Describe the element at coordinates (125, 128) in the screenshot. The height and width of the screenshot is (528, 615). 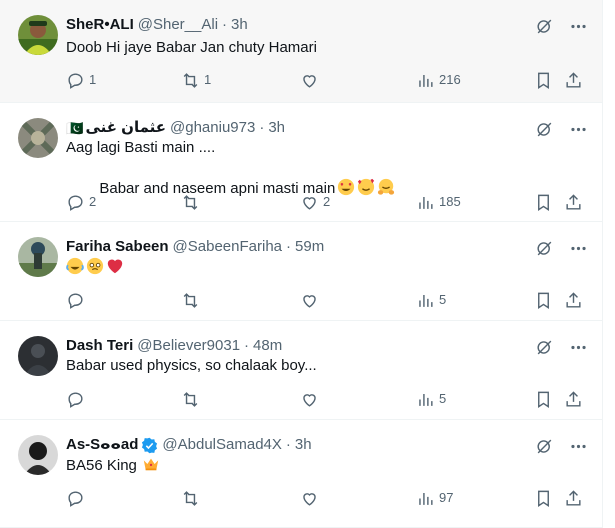
I see `display-name: عثمان غنی` at that location.